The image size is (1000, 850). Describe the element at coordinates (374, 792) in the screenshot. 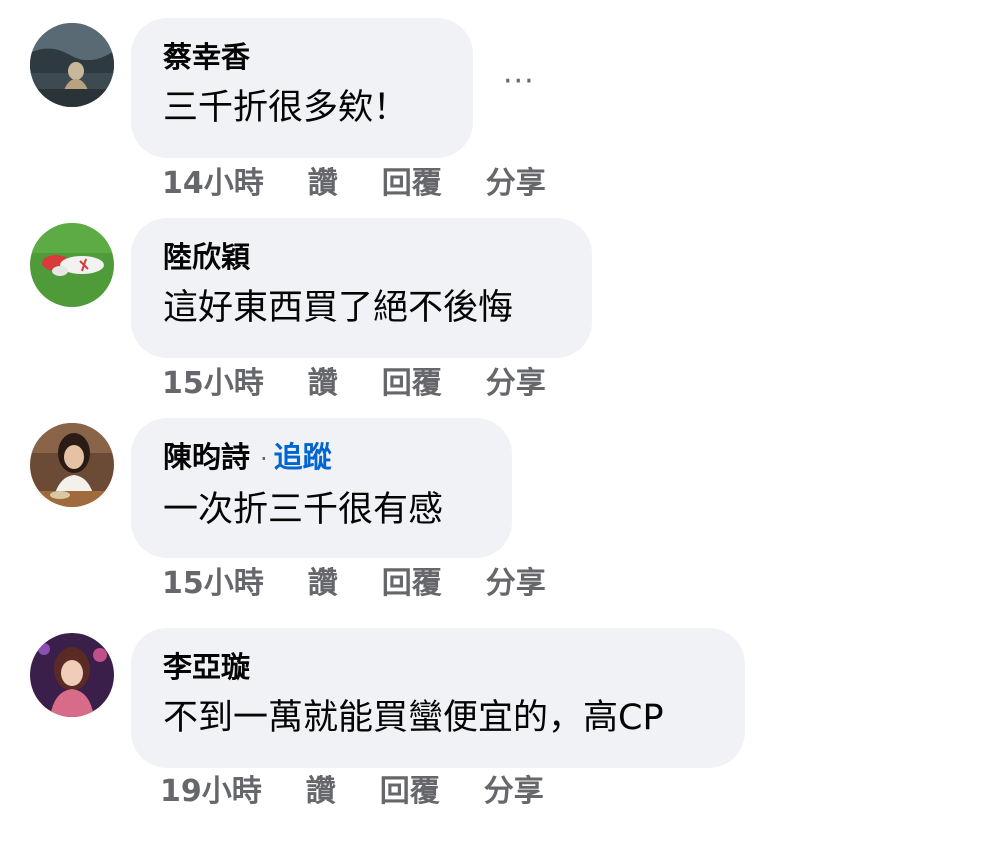

I see `comment-actions: 19小時 讚 回覆 分享` at that location.